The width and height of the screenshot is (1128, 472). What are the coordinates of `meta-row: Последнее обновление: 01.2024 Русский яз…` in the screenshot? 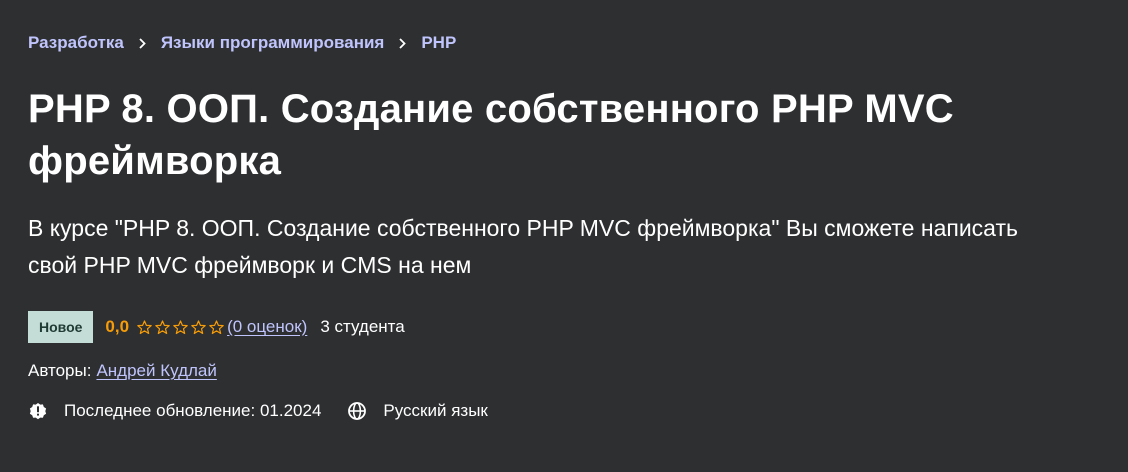 It's located at (258, 411).